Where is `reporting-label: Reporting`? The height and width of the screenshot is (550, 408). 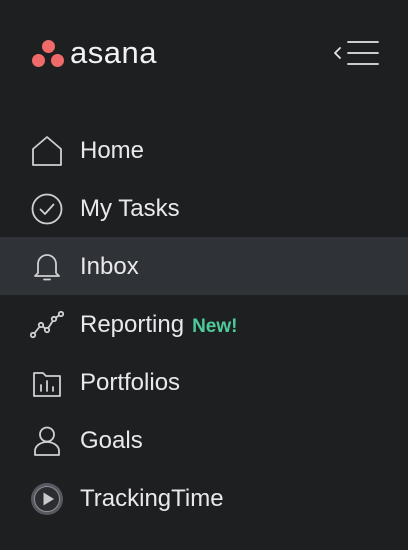 reporting-label: Reporting is located at coordinates (132, 324).